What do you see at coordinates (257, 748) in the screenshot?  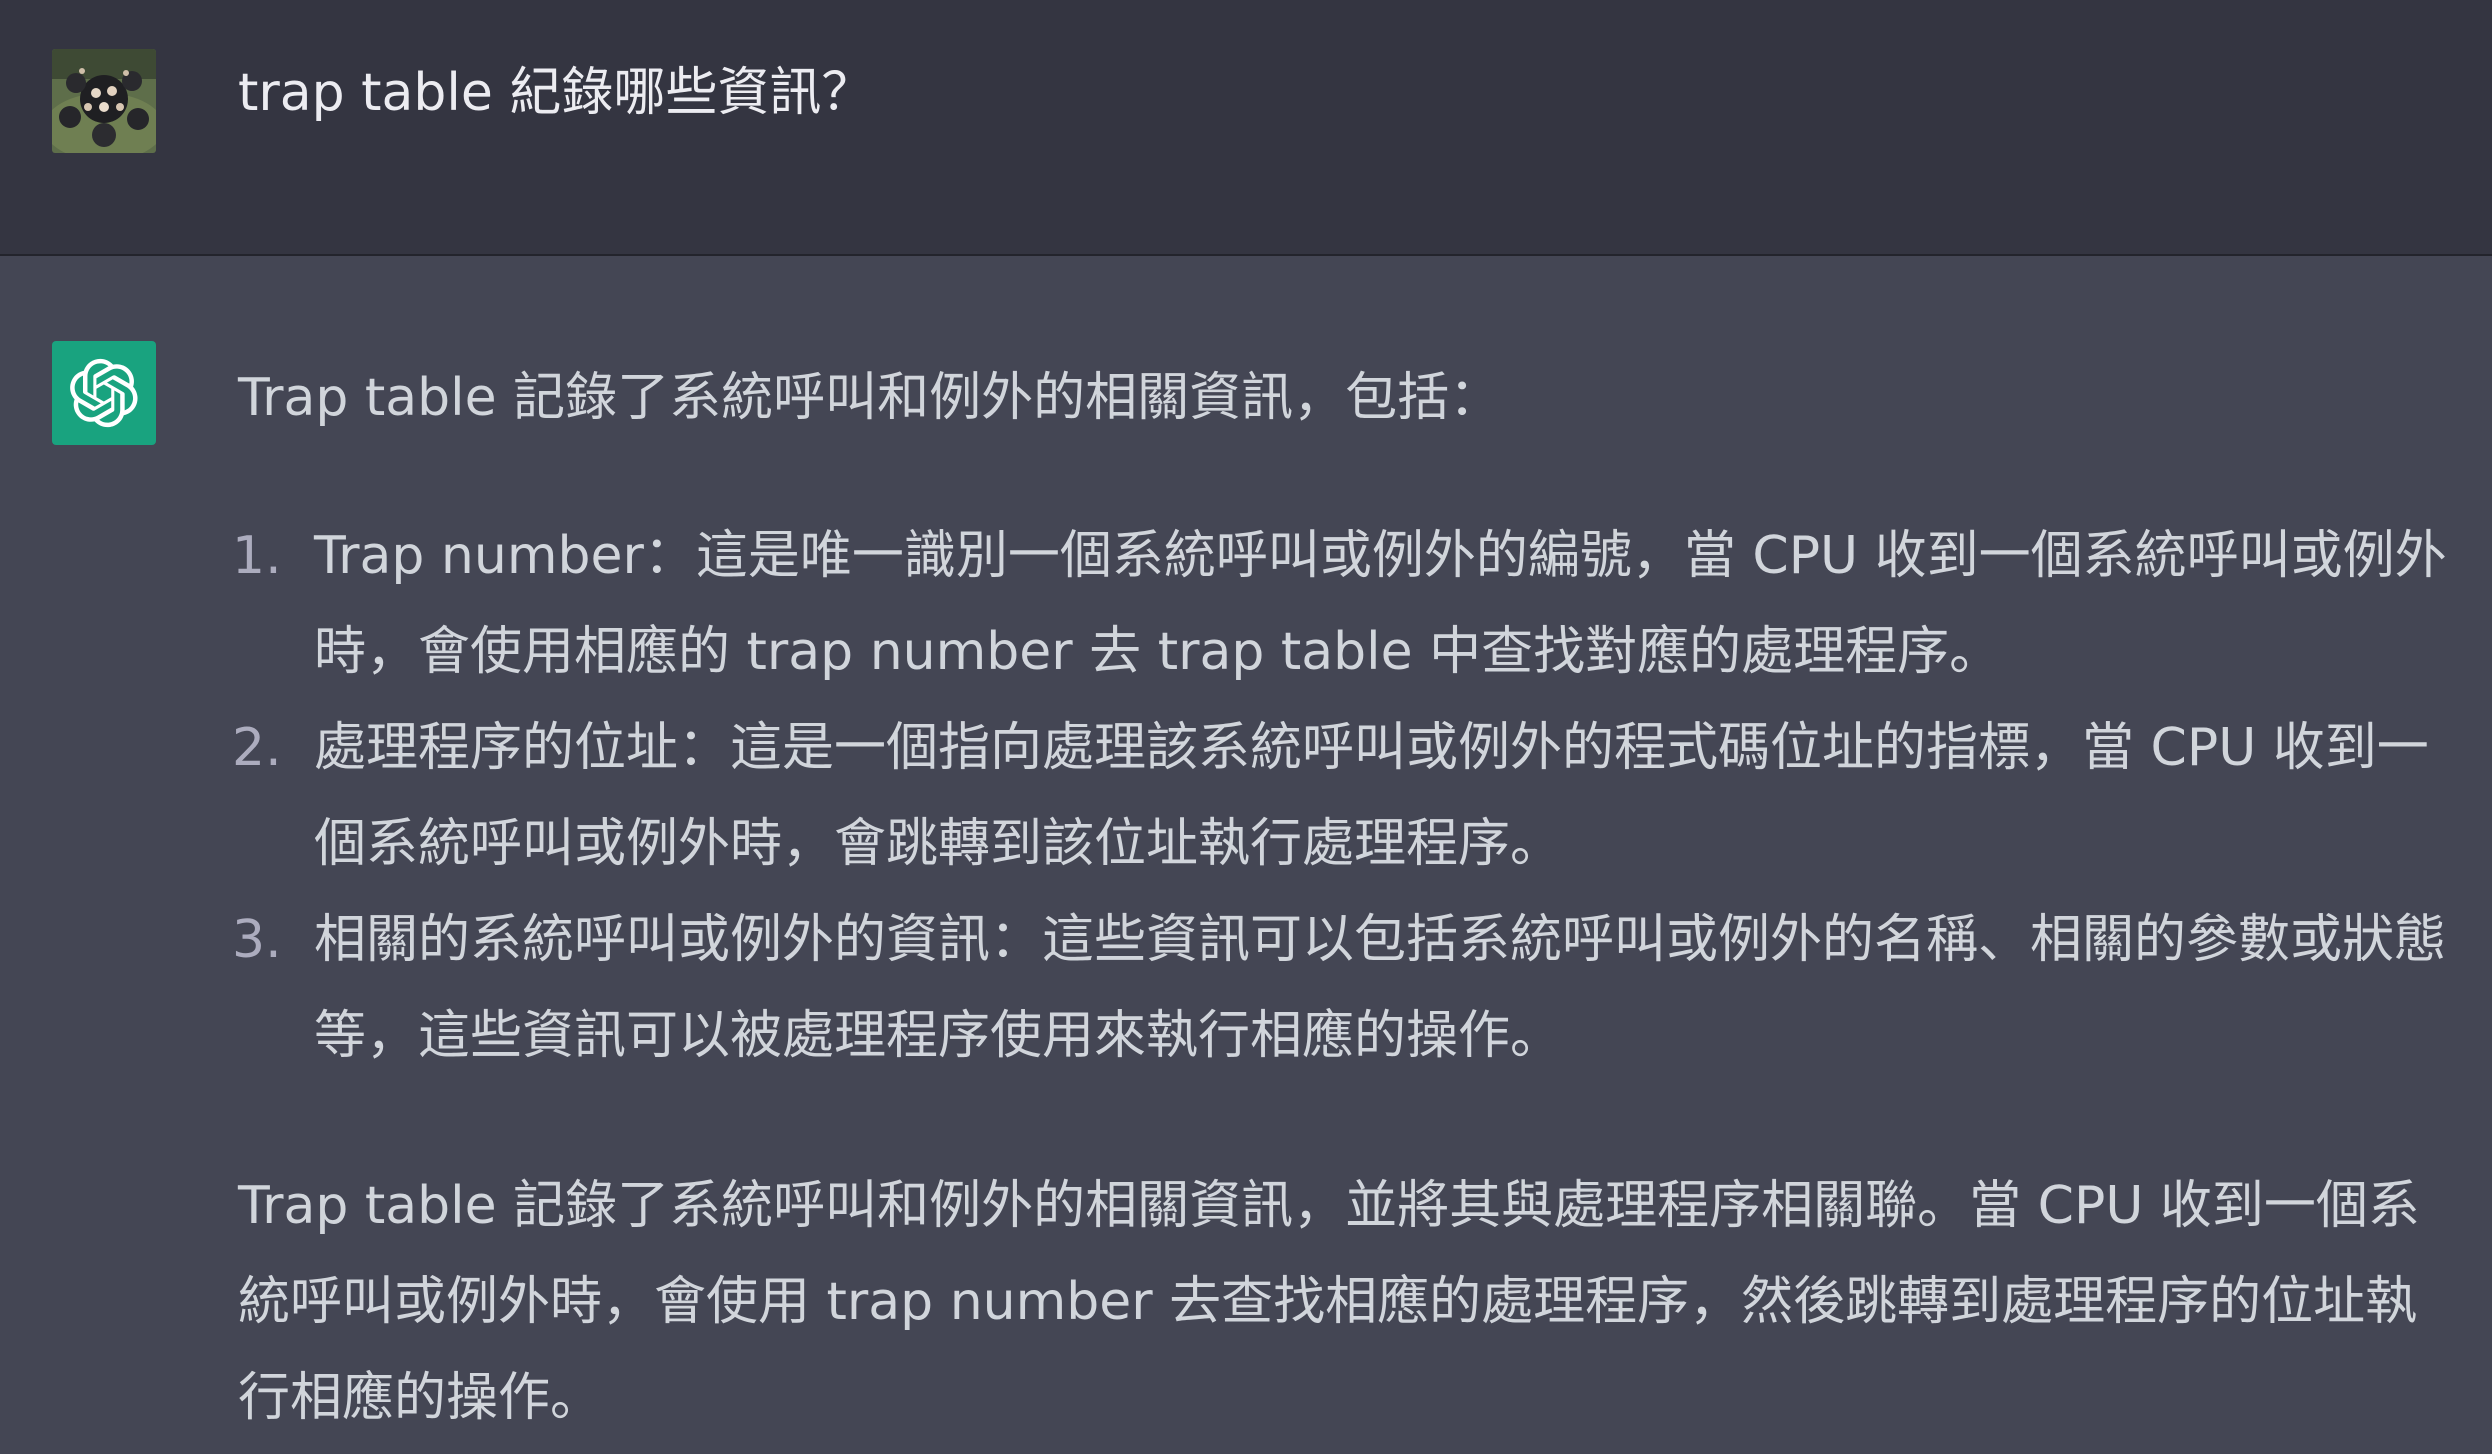 I see `list-item-number: 2.` at bounding box center [257, 748].